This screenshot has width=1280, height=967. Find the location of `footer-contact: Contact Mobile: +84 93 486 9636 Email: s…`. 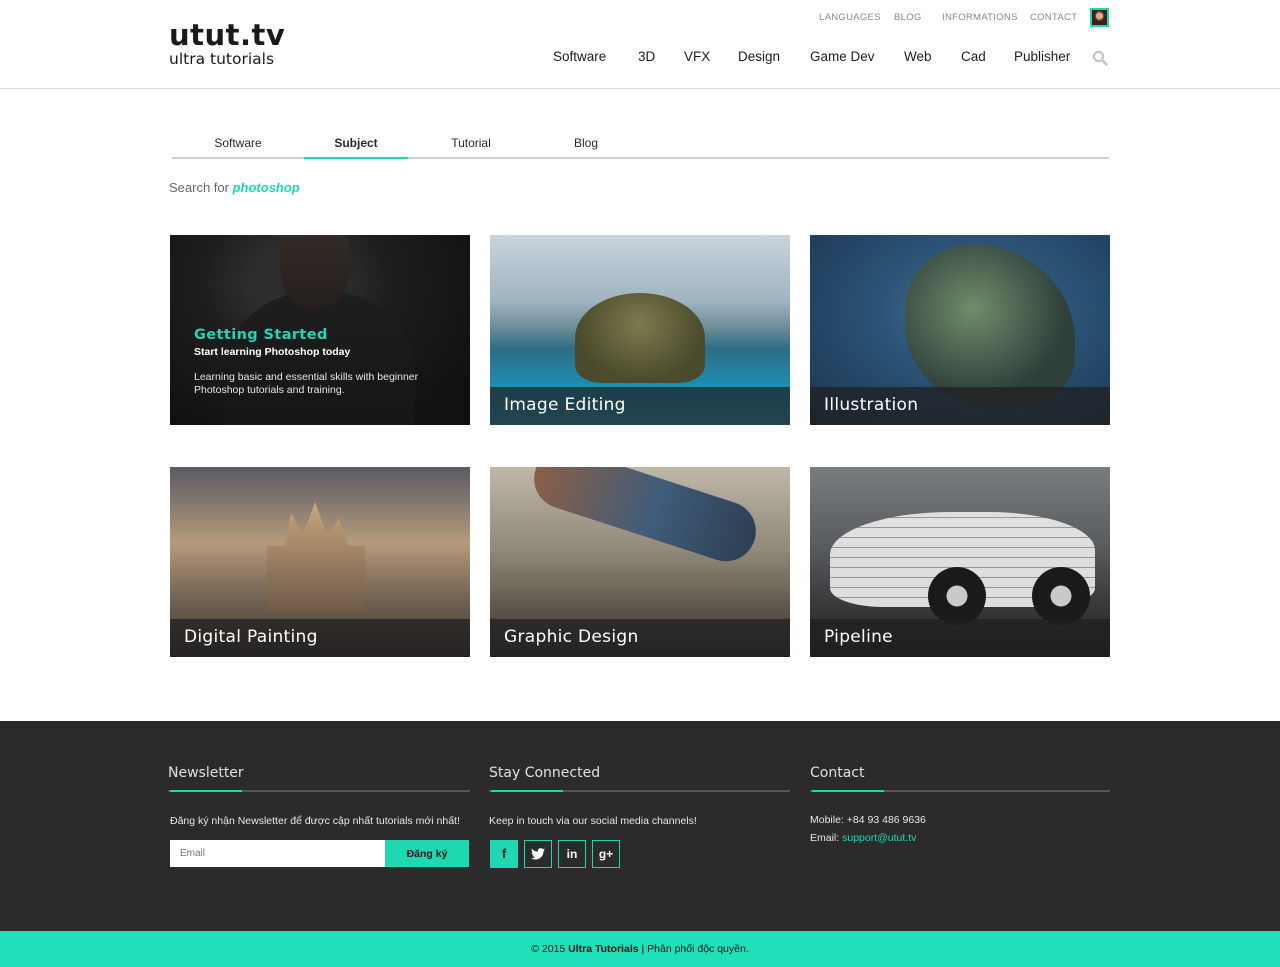

footer-contact: Contact Mobile: +84 93 486 9636 Email: s… is located at coordinates (960, 806).